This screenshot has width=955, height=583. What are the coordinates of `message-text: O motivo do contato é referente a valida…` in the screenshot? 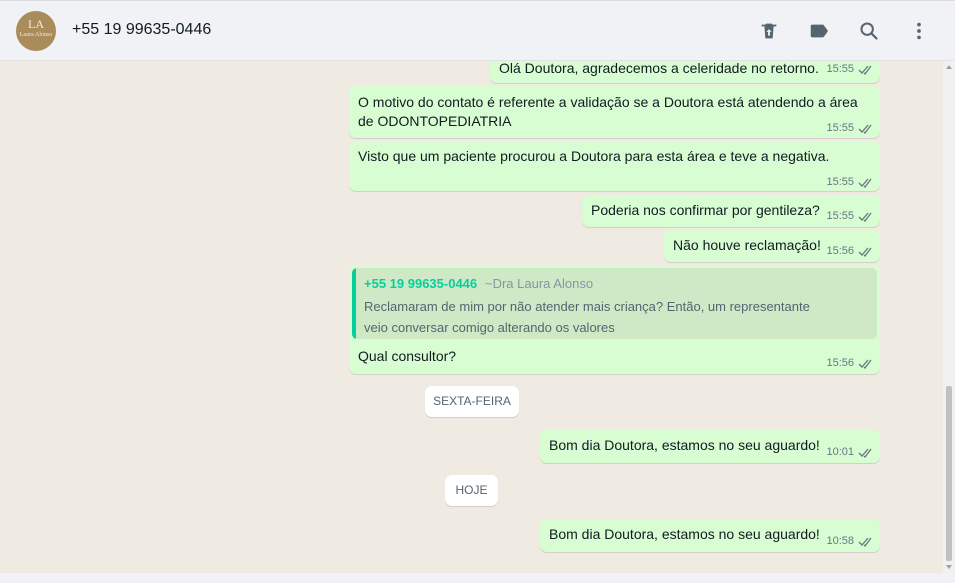 It's located at (608, 111).